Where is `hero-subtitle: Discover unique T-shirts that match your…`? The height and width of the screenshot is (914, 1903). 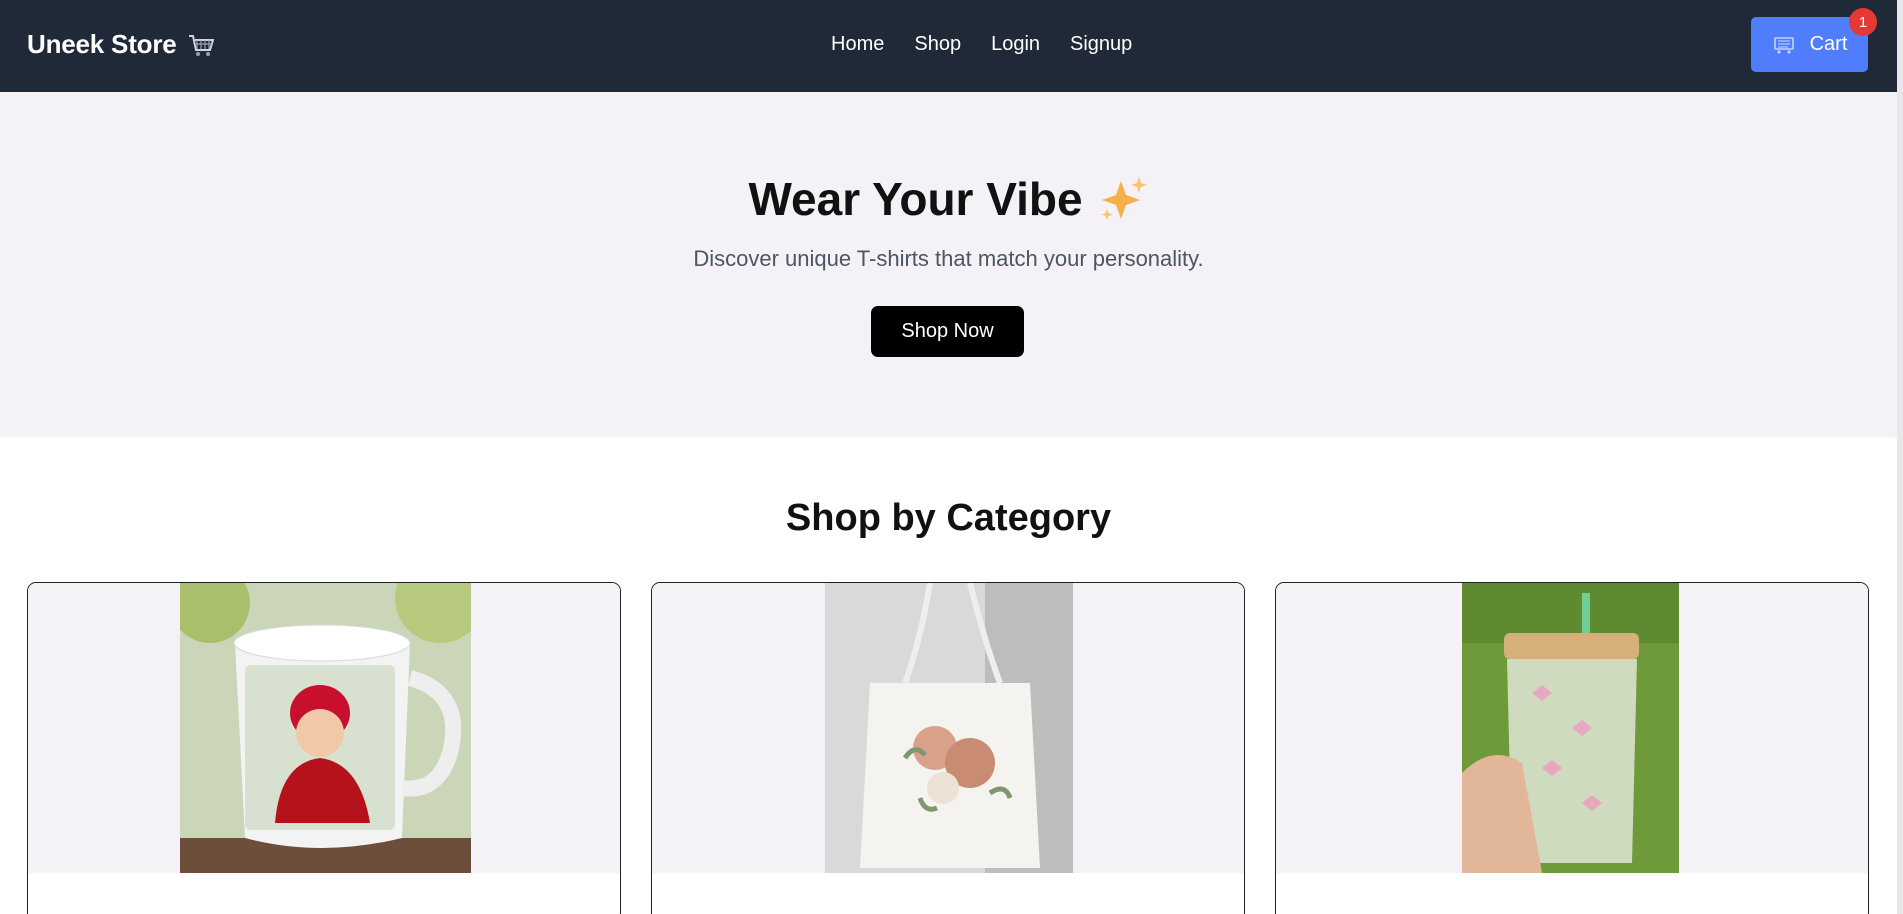
hero-subtitle: Discover unique T-shirts that match your… is located at coordinates (948, 258).